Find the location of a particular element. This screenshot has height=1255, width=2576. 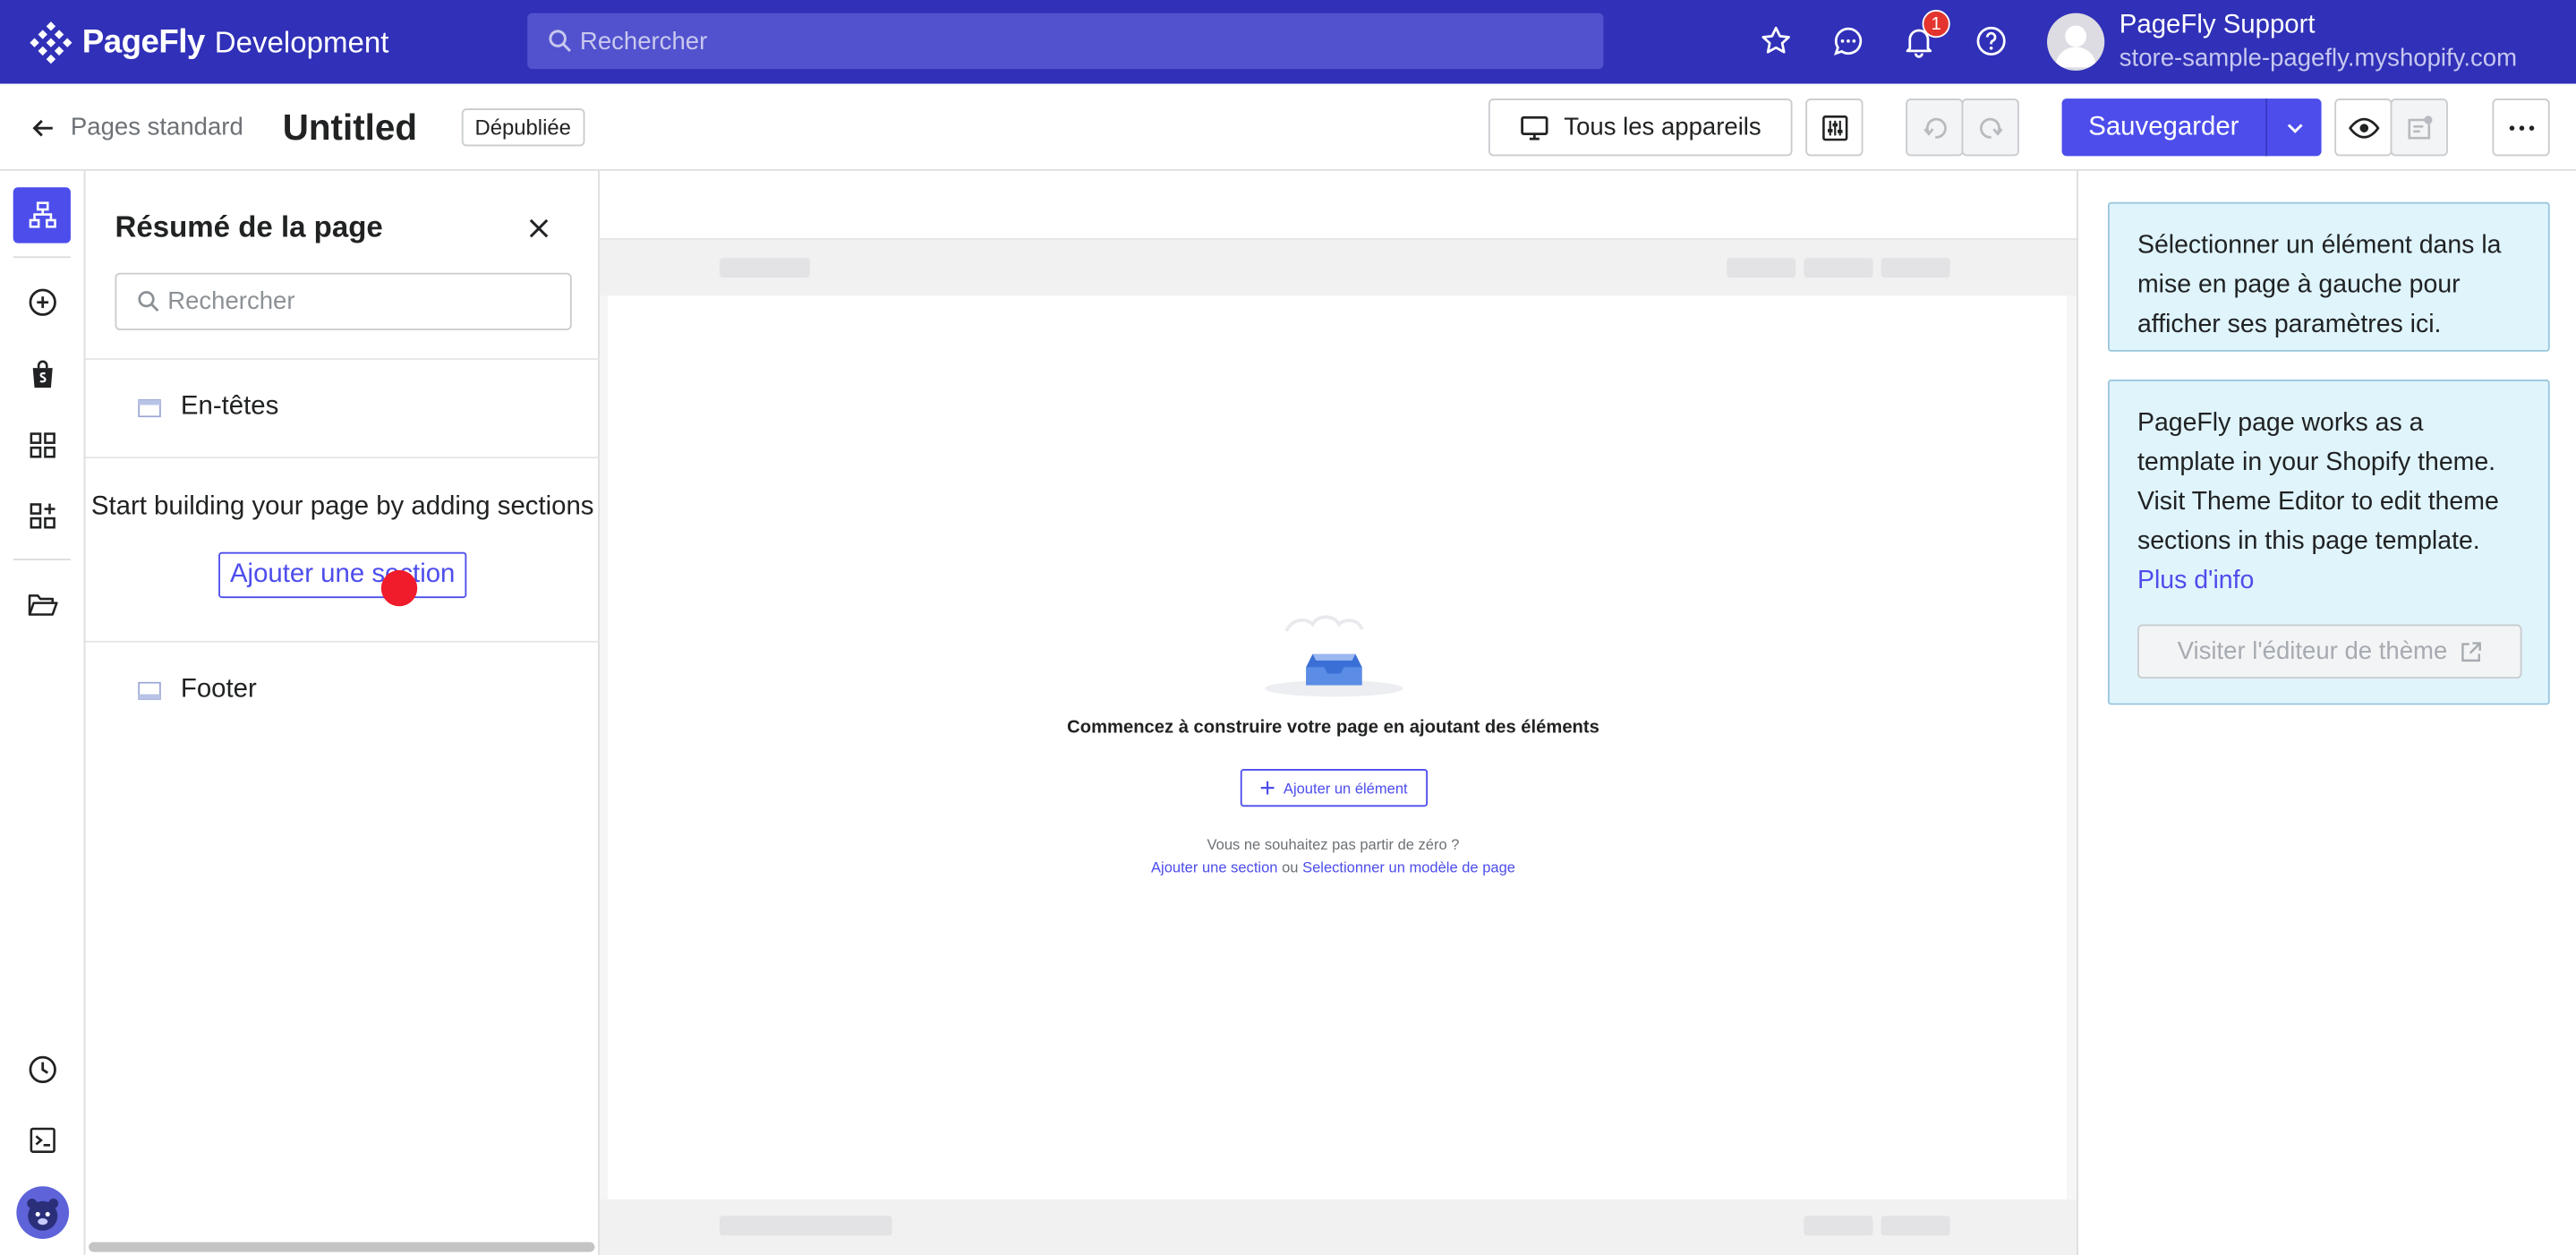

sitemap-icon is located at coordinates (41, 214).